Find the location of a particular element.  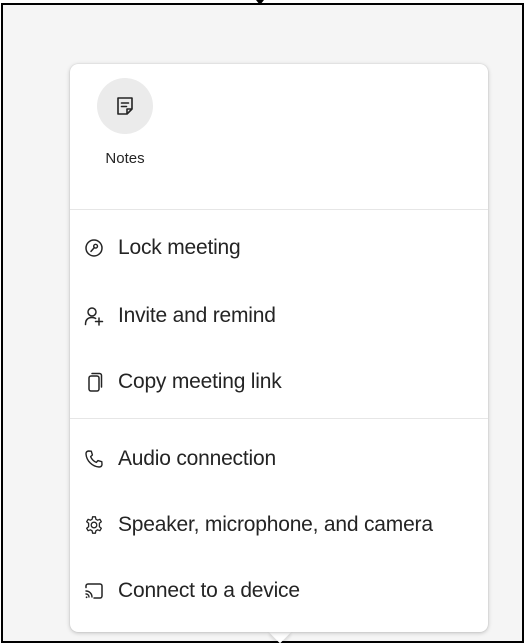

menu-item-label: Copy meeting link is located at coordinates (200, 381).